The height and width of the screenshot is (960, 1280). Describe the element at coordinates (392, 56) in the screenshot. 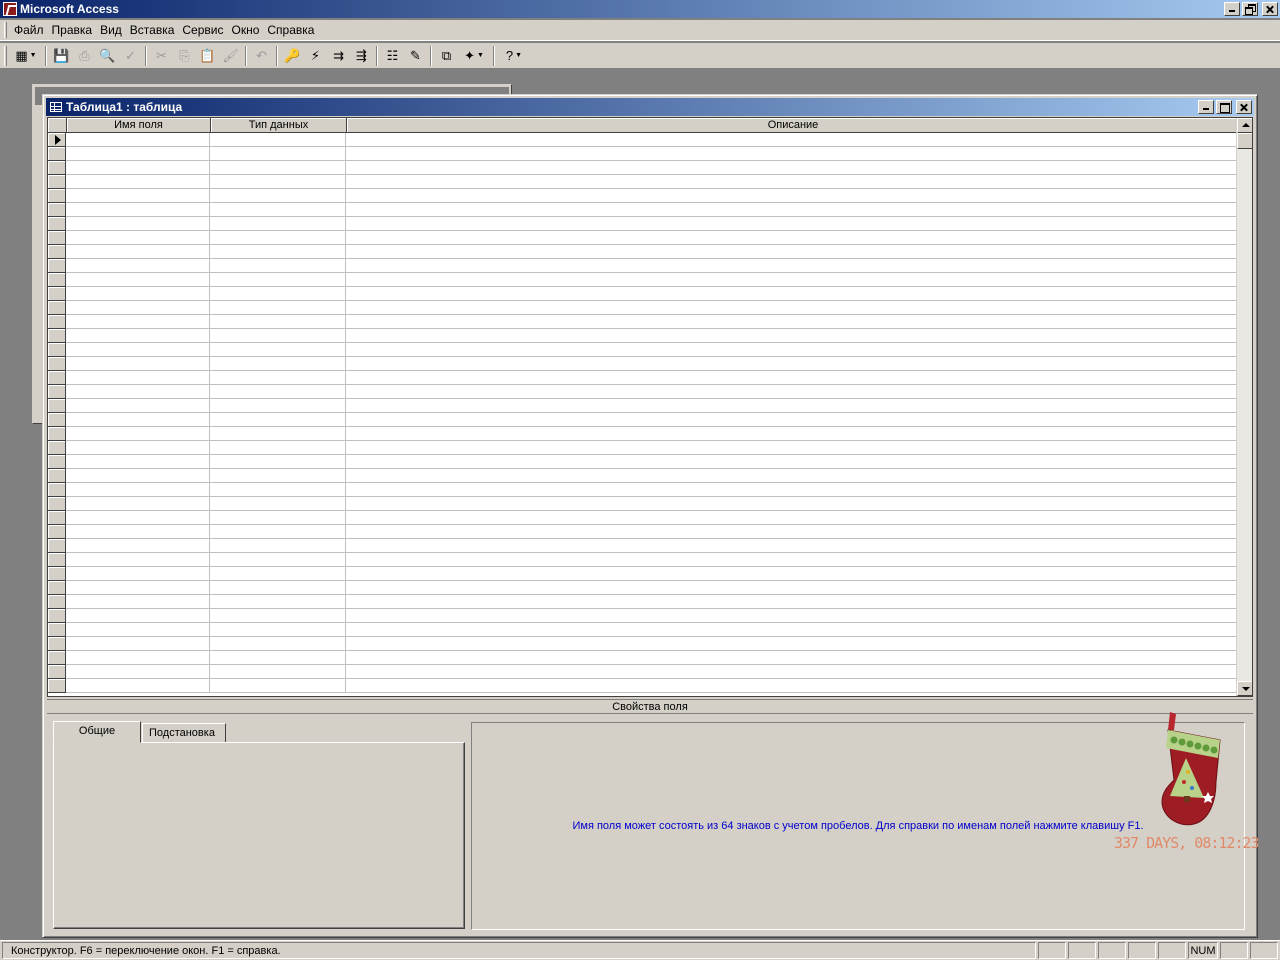

I see `properties-icon: ☷` at that location.